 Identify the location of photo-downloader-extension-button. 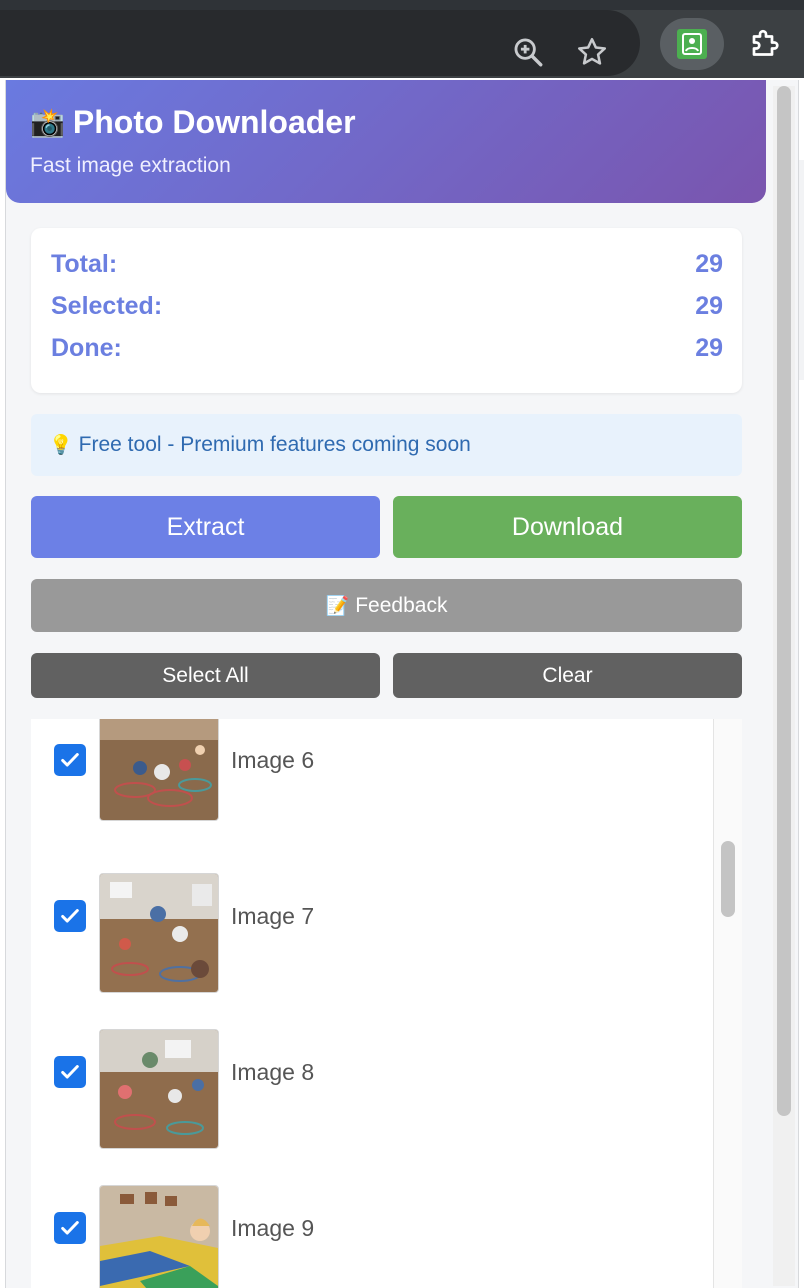
(692, 44).